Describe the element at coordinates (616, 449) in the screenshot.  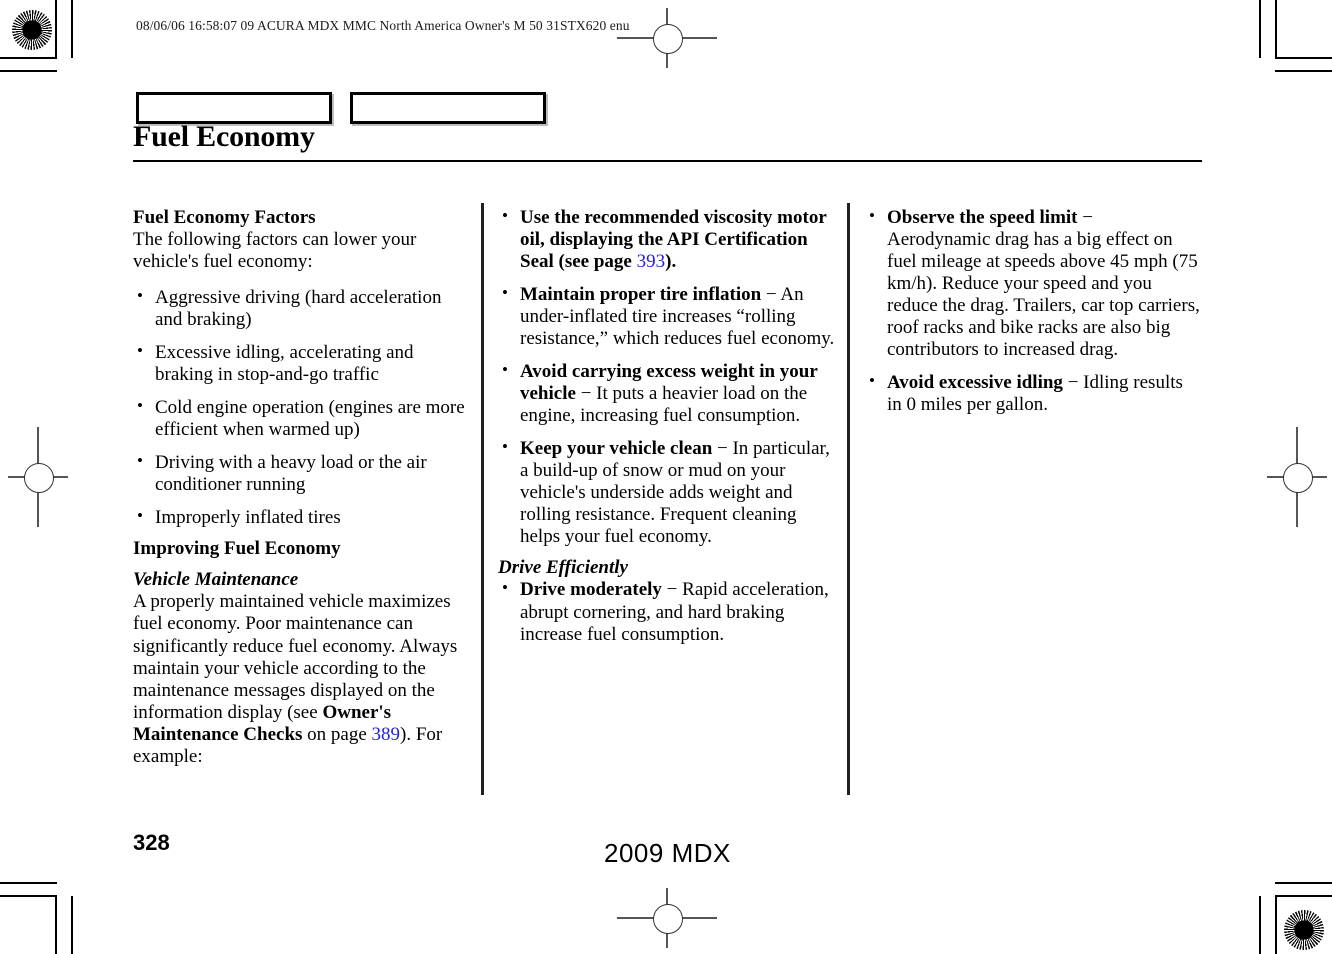
I see `bullet-lead-text: Keep your vehicle clean` at that location.